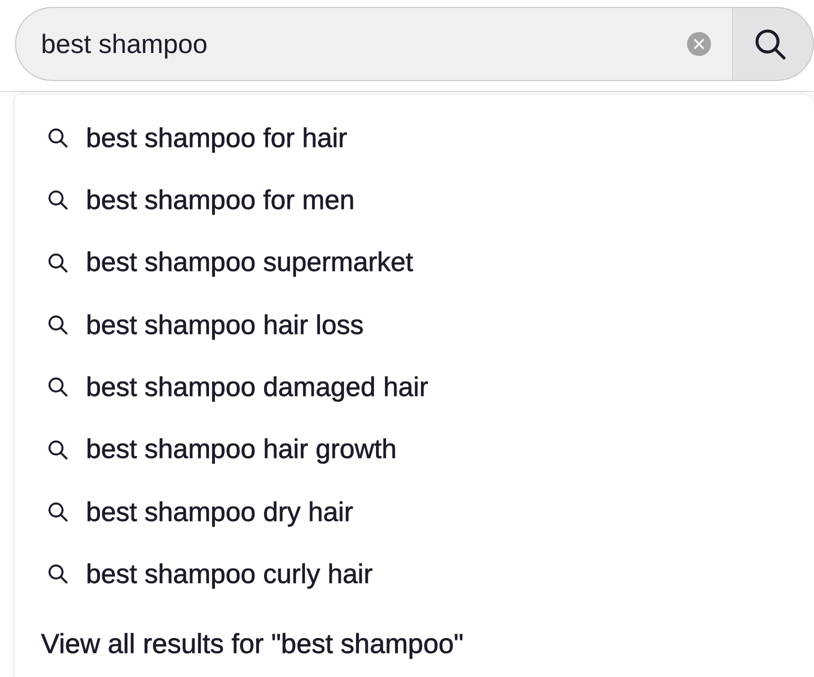 The image size is (814, 677). I want to click on suggestion-item: best shampoo for hair, so click(414, 138).